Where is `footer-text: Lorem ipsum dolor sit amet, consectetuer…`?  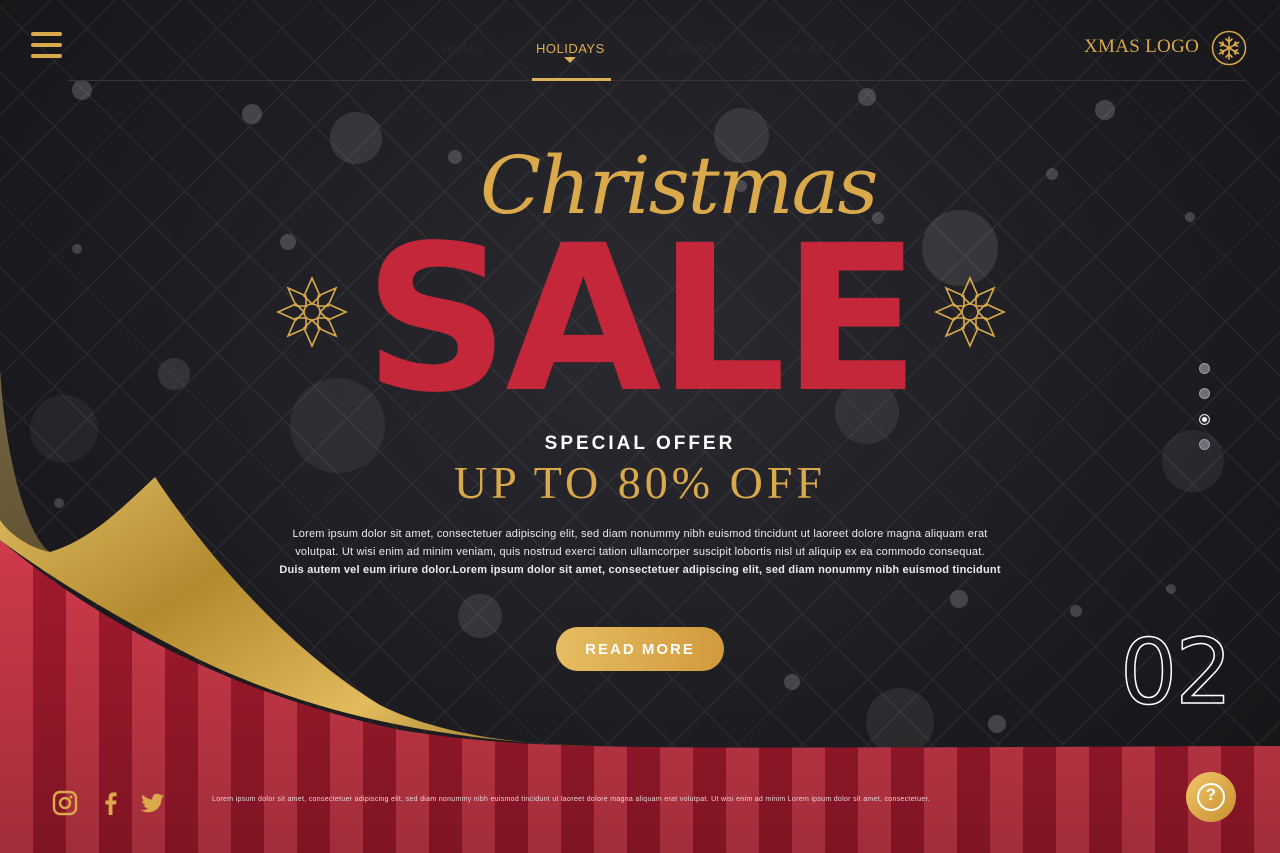
footer-text: Lorem ipsum dolor sit amet, consectetuer… is located at coordinates (571, 799).